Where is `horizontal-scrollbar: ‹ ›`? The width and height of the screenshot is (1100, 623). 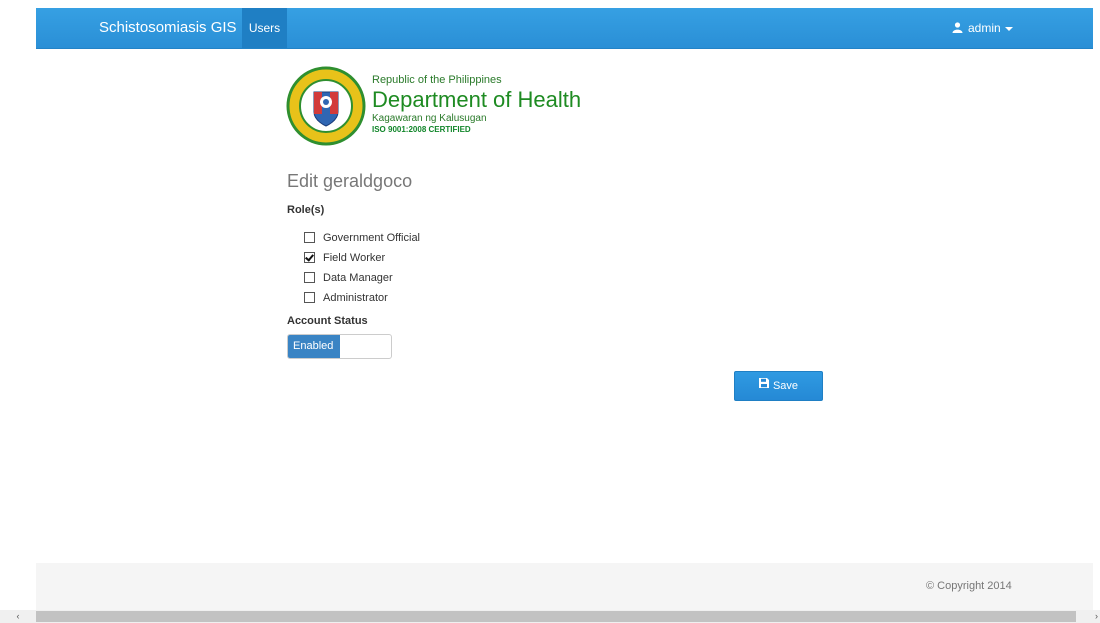 horizontal-scrollbar: ‹ › is located at coordinates (550, 616).